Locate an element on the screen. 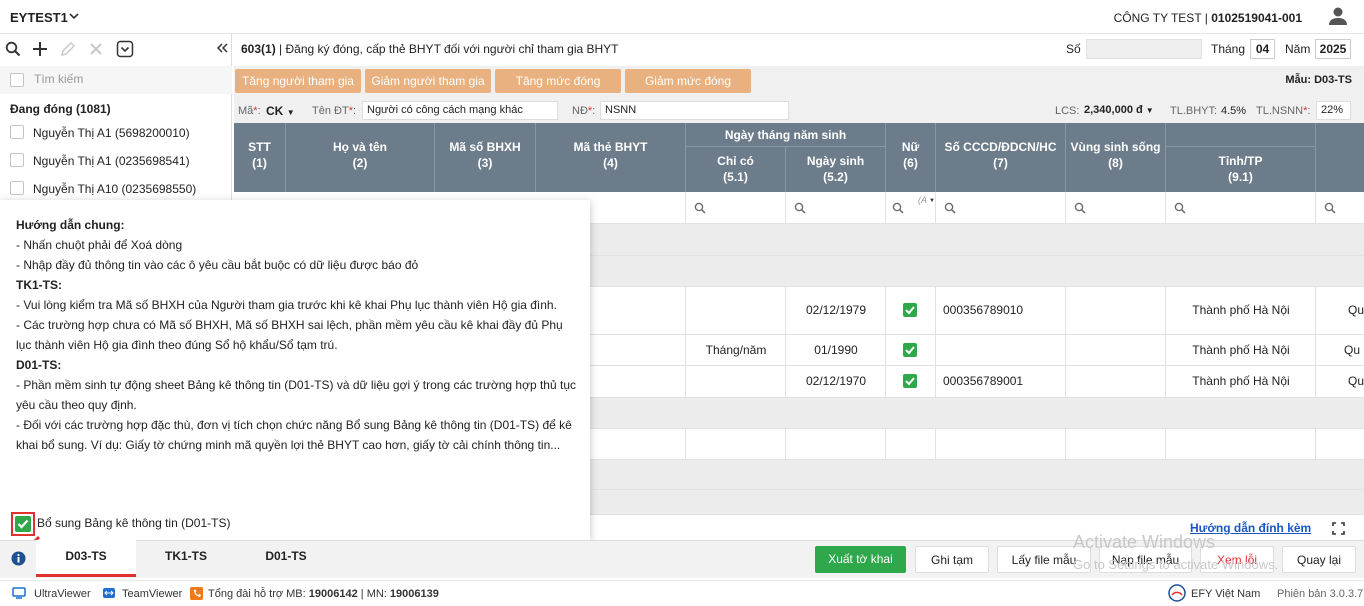  list-item: Nguyễn Thị A1 (0235698541) is located at coordinates (116, 161).